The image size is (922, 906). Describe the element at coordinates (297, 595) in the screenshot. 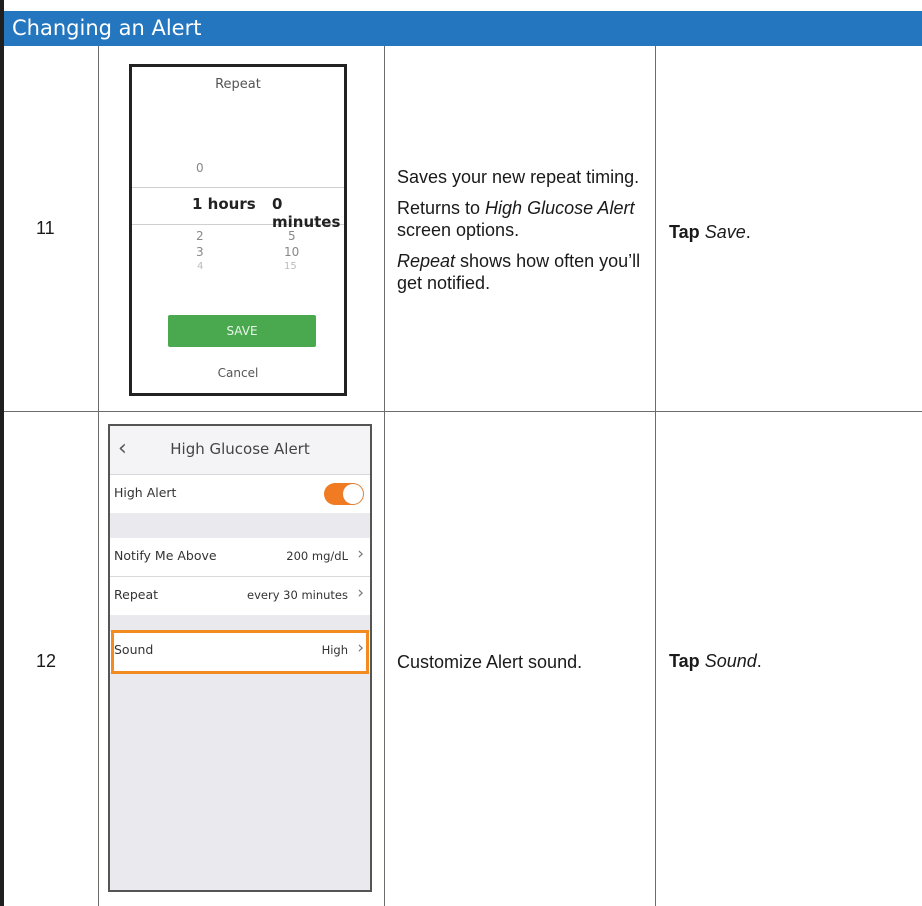

I see `repeat-value: every 30 minutes` at that location.